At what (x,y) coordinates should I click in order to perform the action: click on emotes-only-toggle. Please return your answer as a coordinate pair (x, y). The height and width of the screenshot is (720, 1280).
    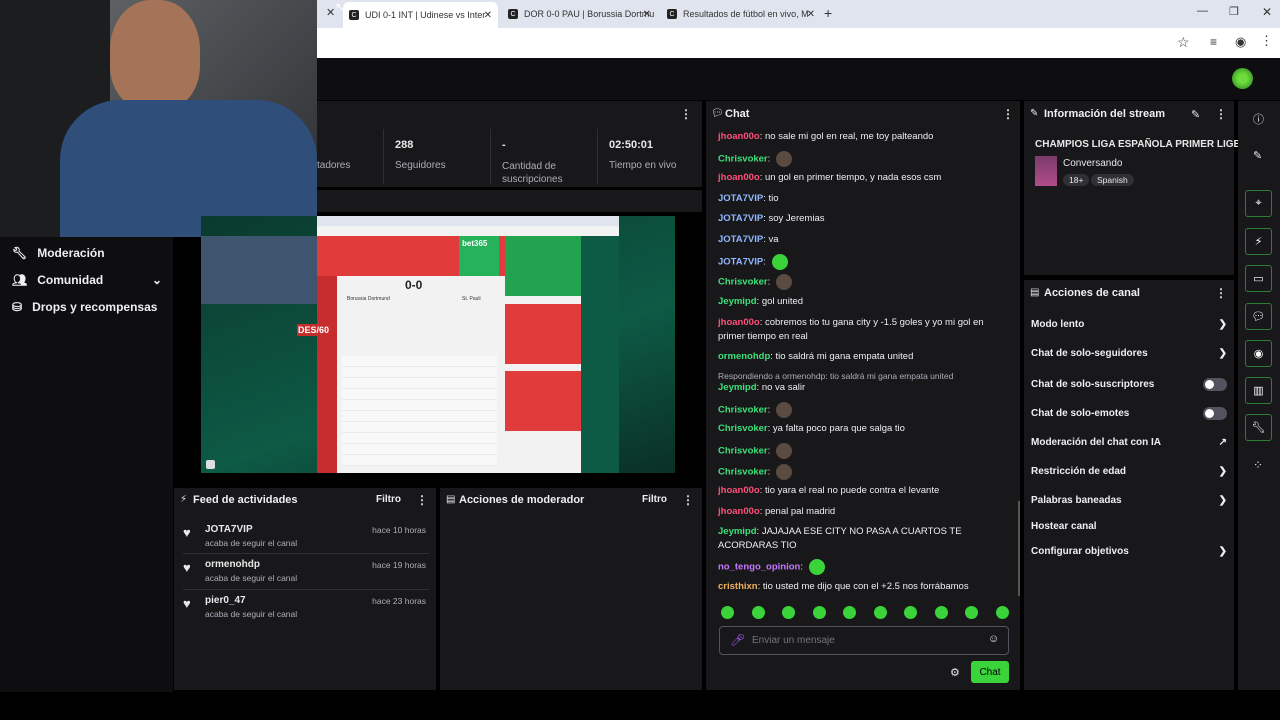
    Looking at the image, I should click on (1215, 413).